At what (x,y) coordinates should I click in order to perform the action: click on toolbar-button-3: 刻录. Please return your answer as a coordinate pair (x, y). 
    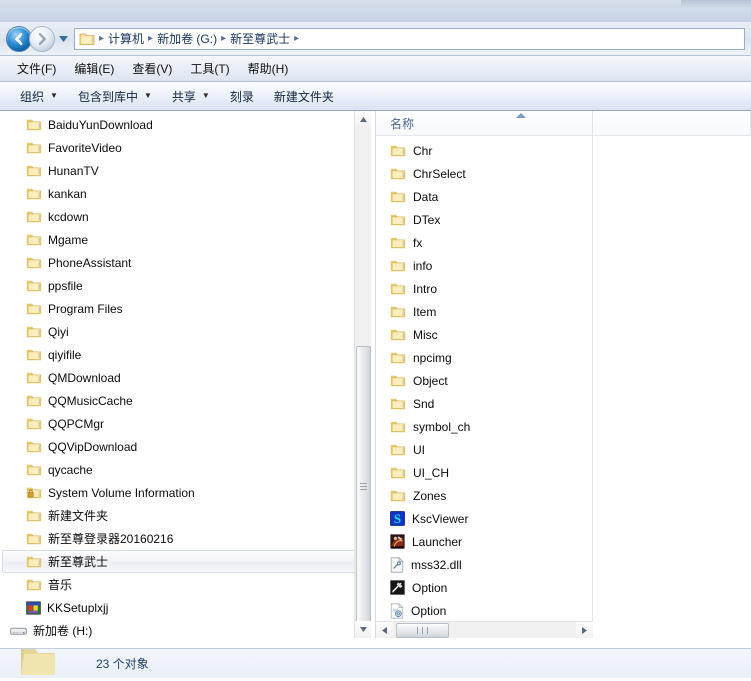
    Looking at the image, I should click on (242, 96).